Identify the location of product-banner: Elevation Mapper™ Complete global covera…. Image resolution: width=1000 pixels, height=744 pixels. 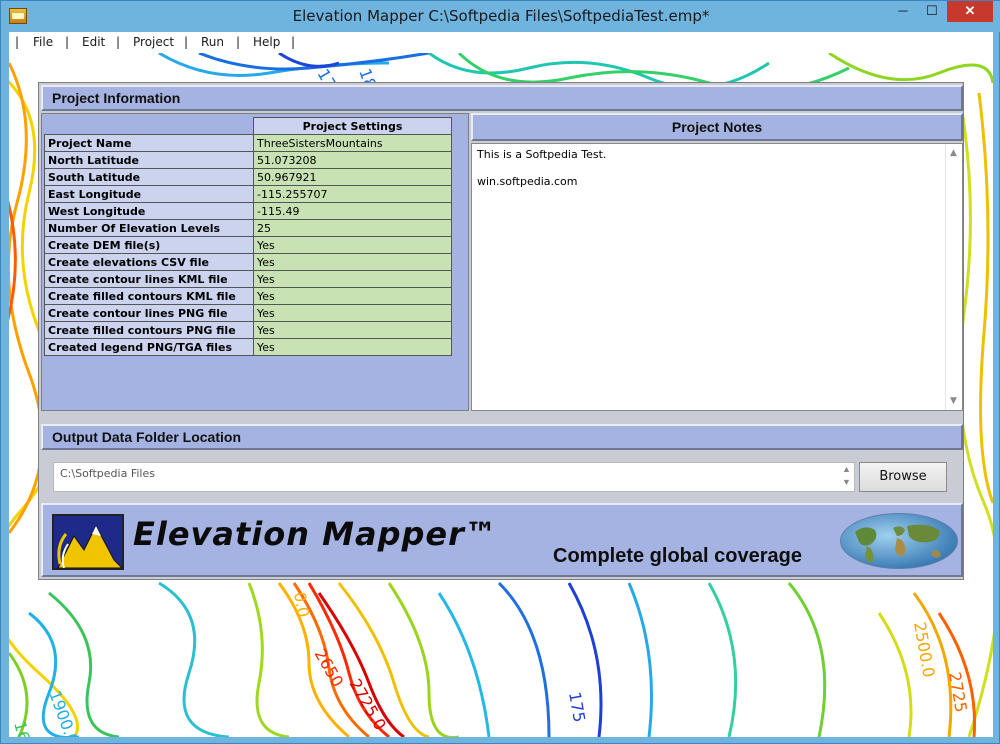
(502, 540).